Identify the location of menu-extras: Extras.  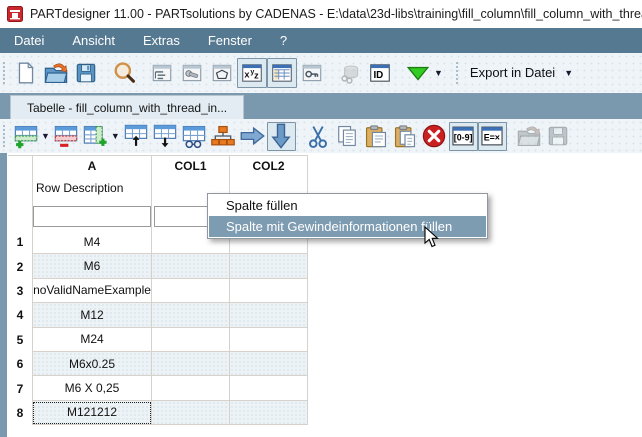
(161, 40).